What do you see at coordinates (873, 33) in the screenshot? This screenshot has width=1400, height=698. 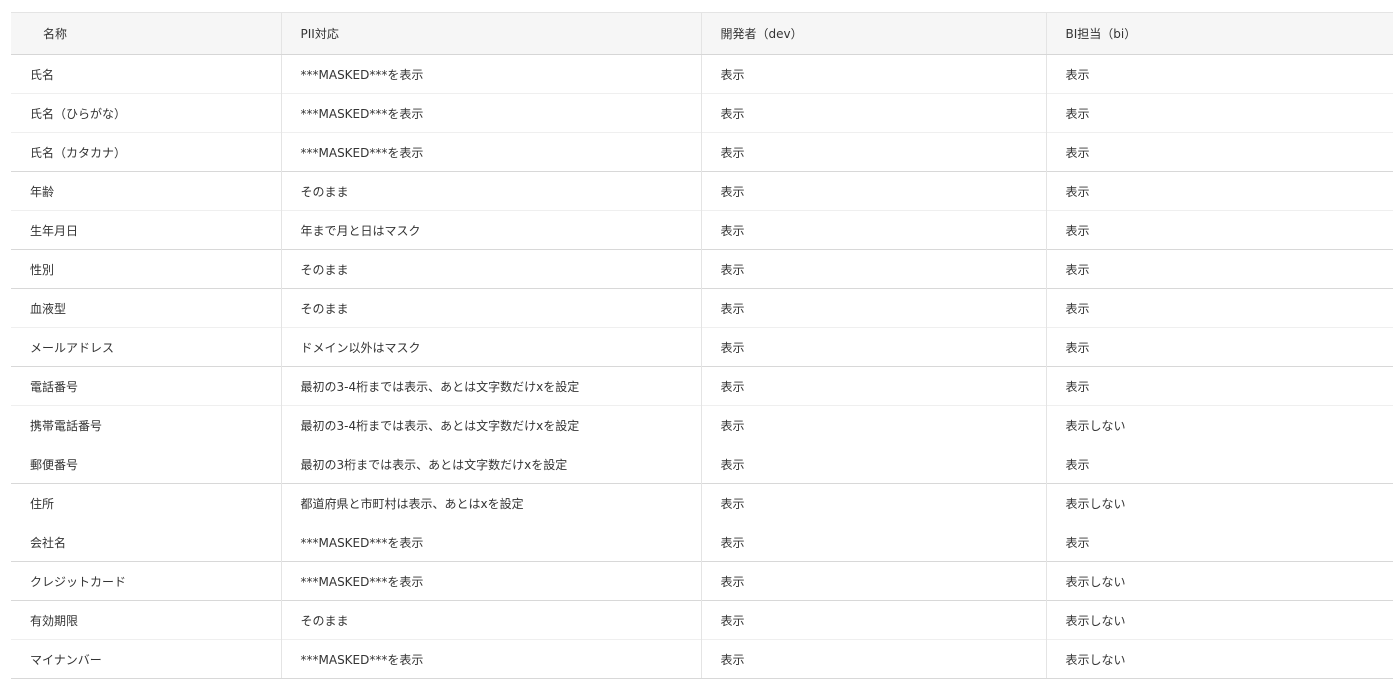 I see `header-dev: 開発者（dev）` at bounding box center [873, 33].